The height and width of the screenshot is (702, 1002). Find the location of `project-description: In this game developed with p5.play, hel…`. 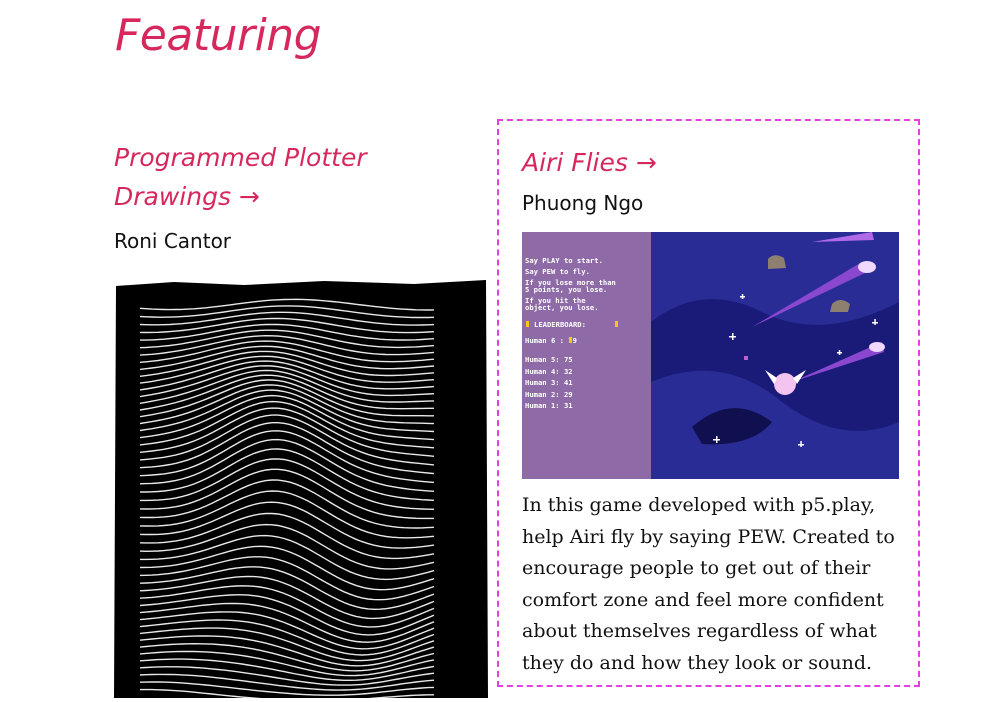

project-description: In this game developed with p5.play, hel… is located at coordinates (708, 584).